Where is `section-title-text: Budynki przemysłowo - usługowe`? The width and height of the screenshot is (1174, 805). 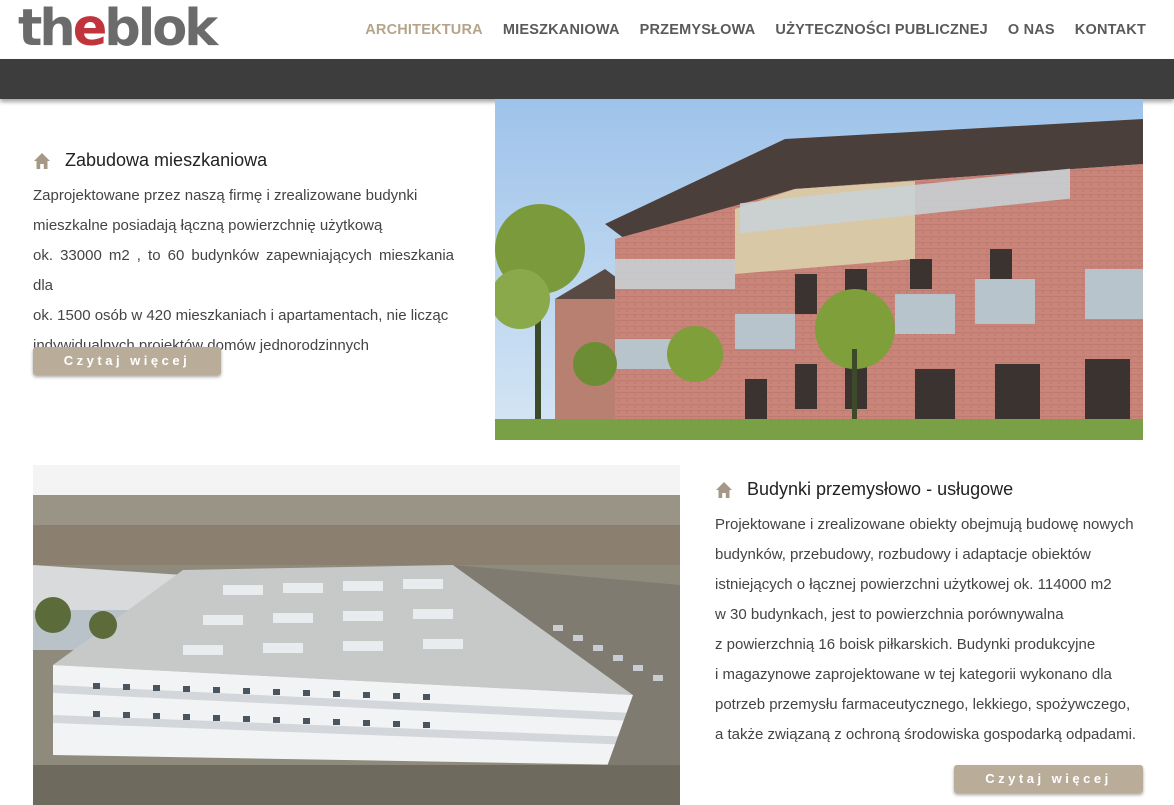
section-title-text: Budynki przemysłowo - usługowe is located at coordinates (880, 489).